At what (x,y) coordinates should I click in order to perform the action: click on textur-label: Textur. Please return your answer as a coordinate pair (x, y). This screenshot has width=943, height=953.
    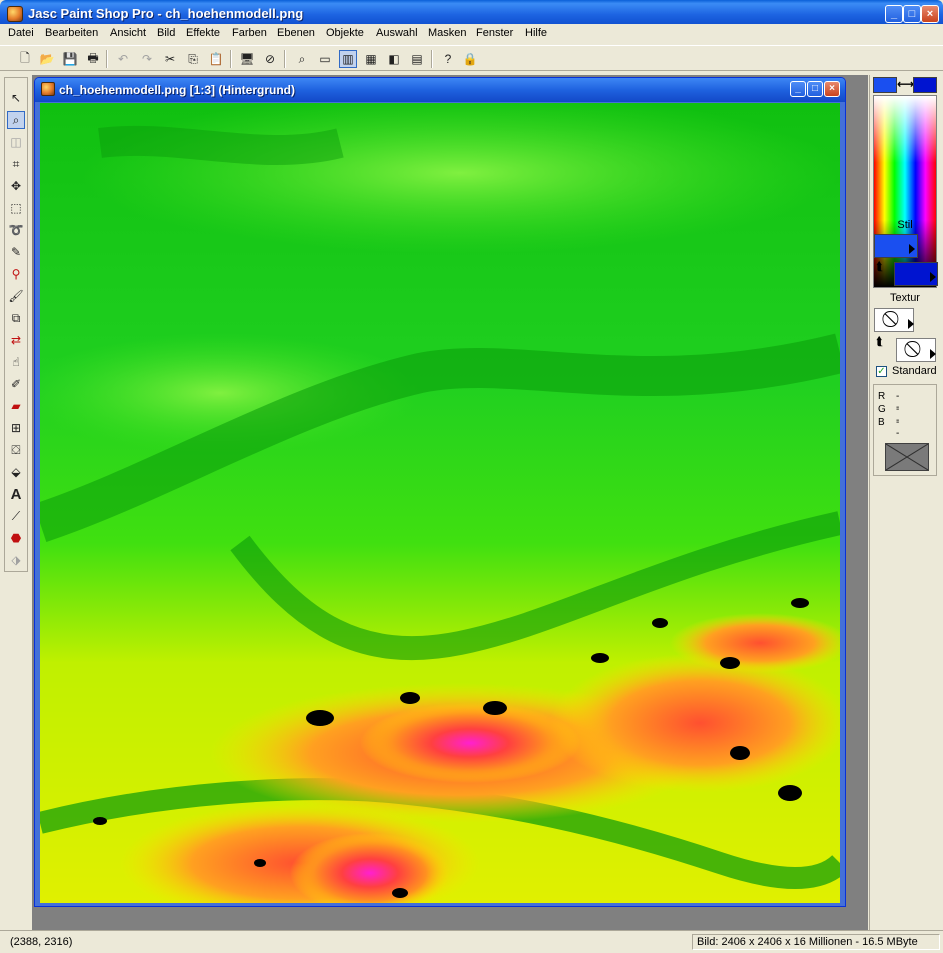
    Looking at the image, I should click on (905, 298).